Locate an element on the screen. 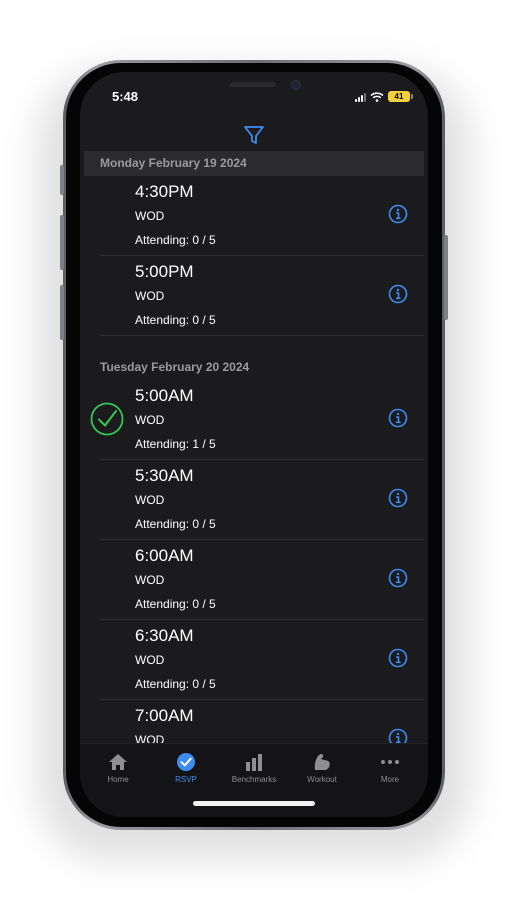  tab-workout: Workout is located at coordinates (322, 768).